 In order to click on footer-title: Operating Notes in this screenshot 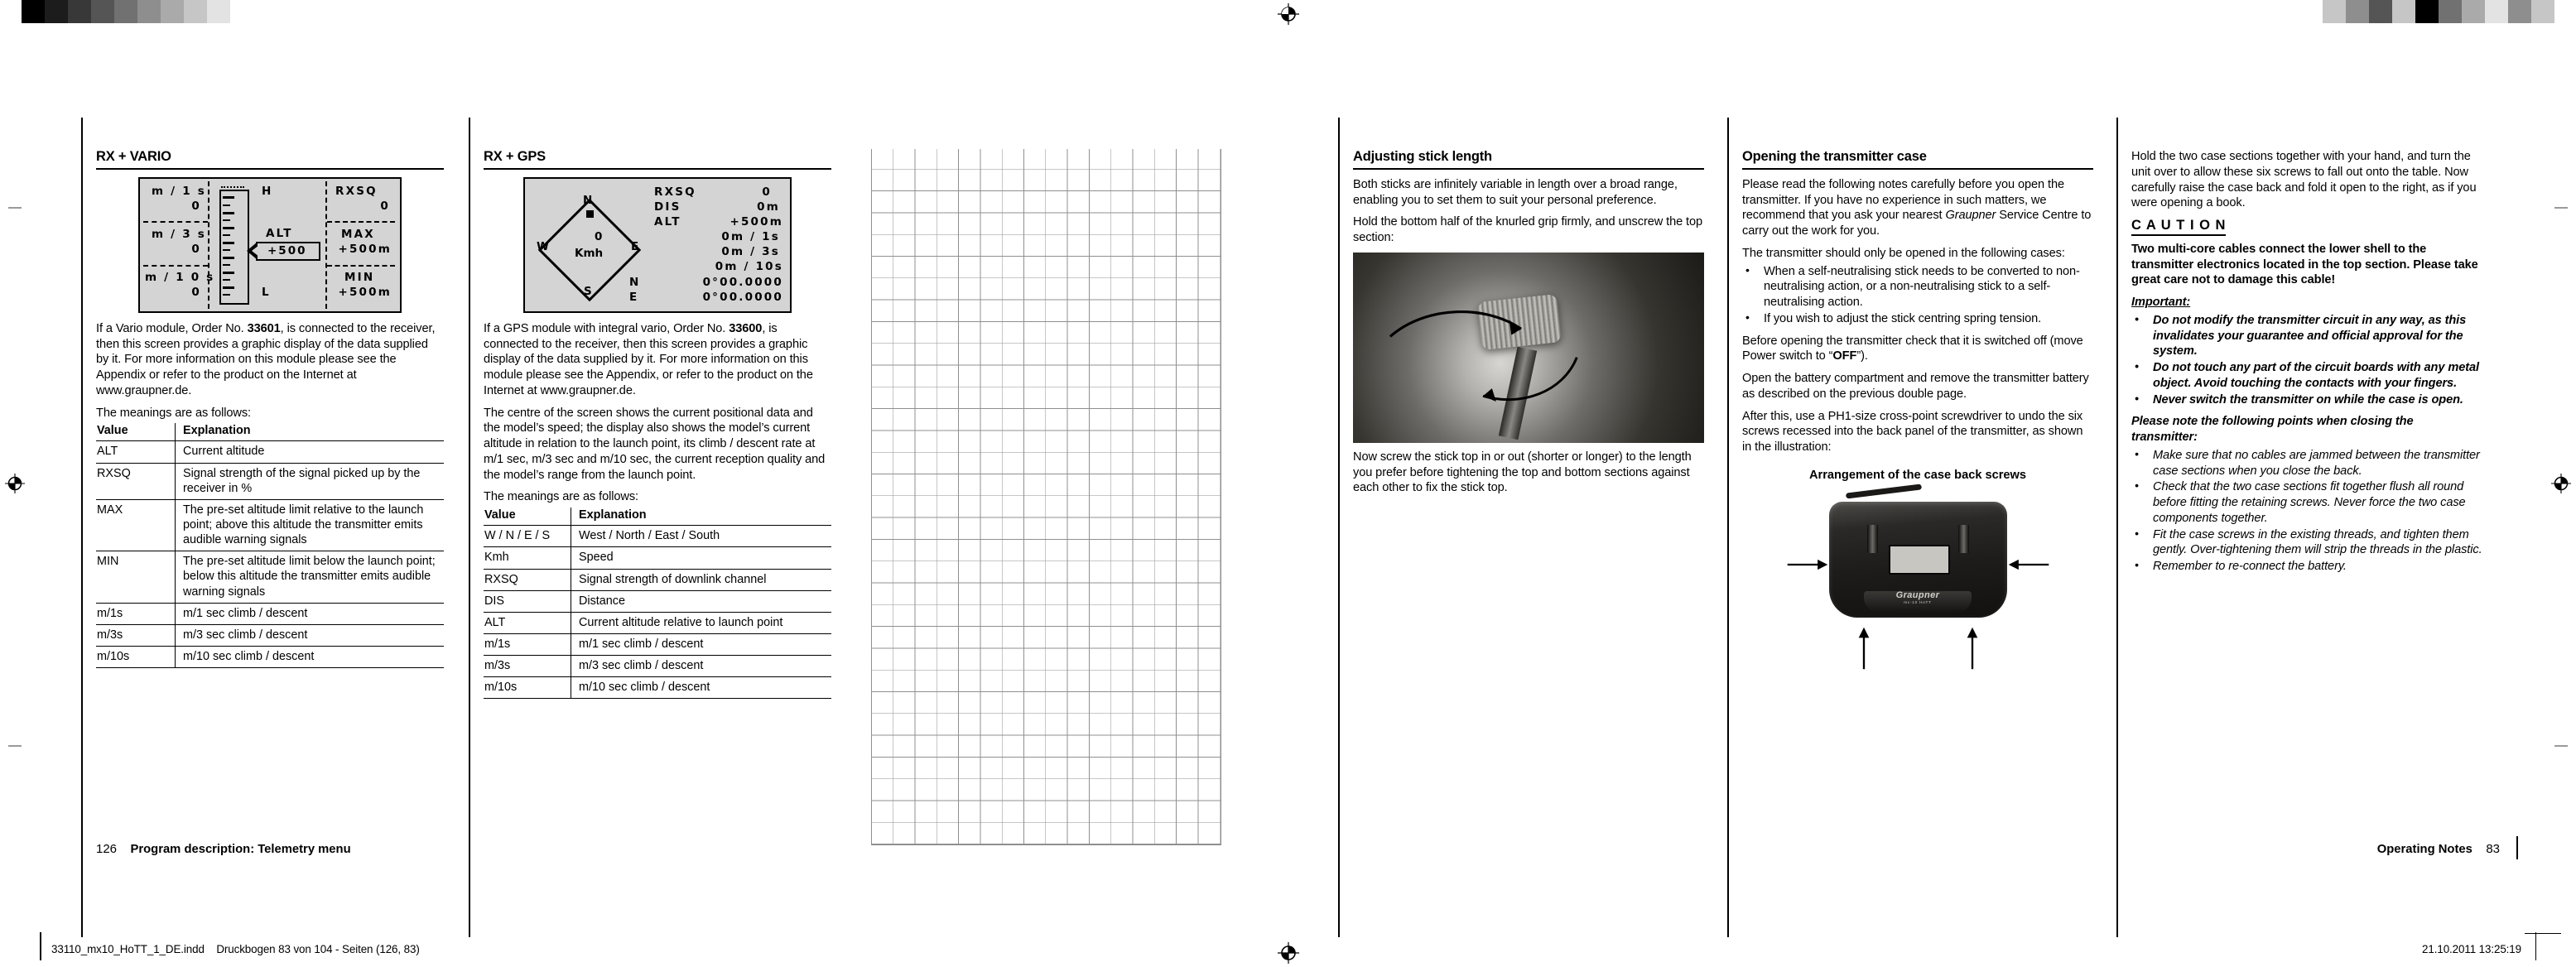, I will do `click(2424, 849)`.